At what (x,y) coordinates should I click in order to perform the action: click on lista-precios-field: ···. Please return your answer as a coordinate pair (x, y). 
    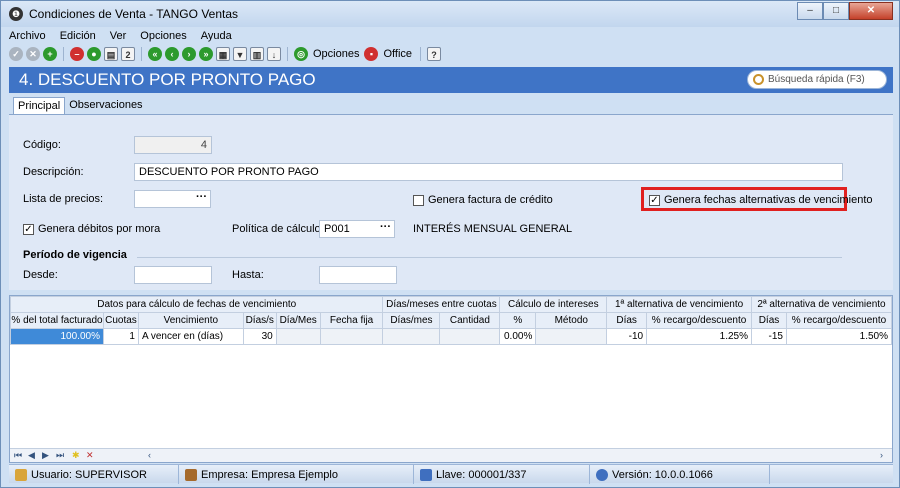
    Looking at the image, I should click on (172, 199).